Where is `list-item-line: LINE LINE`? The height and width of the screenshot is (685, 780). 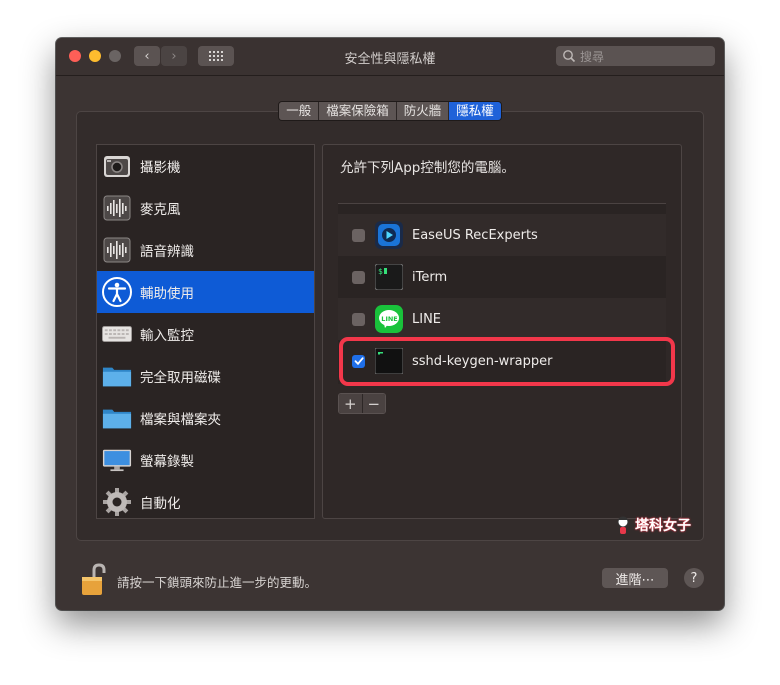
list-item-line: LINE LINE is located at coordinates (502, 319).